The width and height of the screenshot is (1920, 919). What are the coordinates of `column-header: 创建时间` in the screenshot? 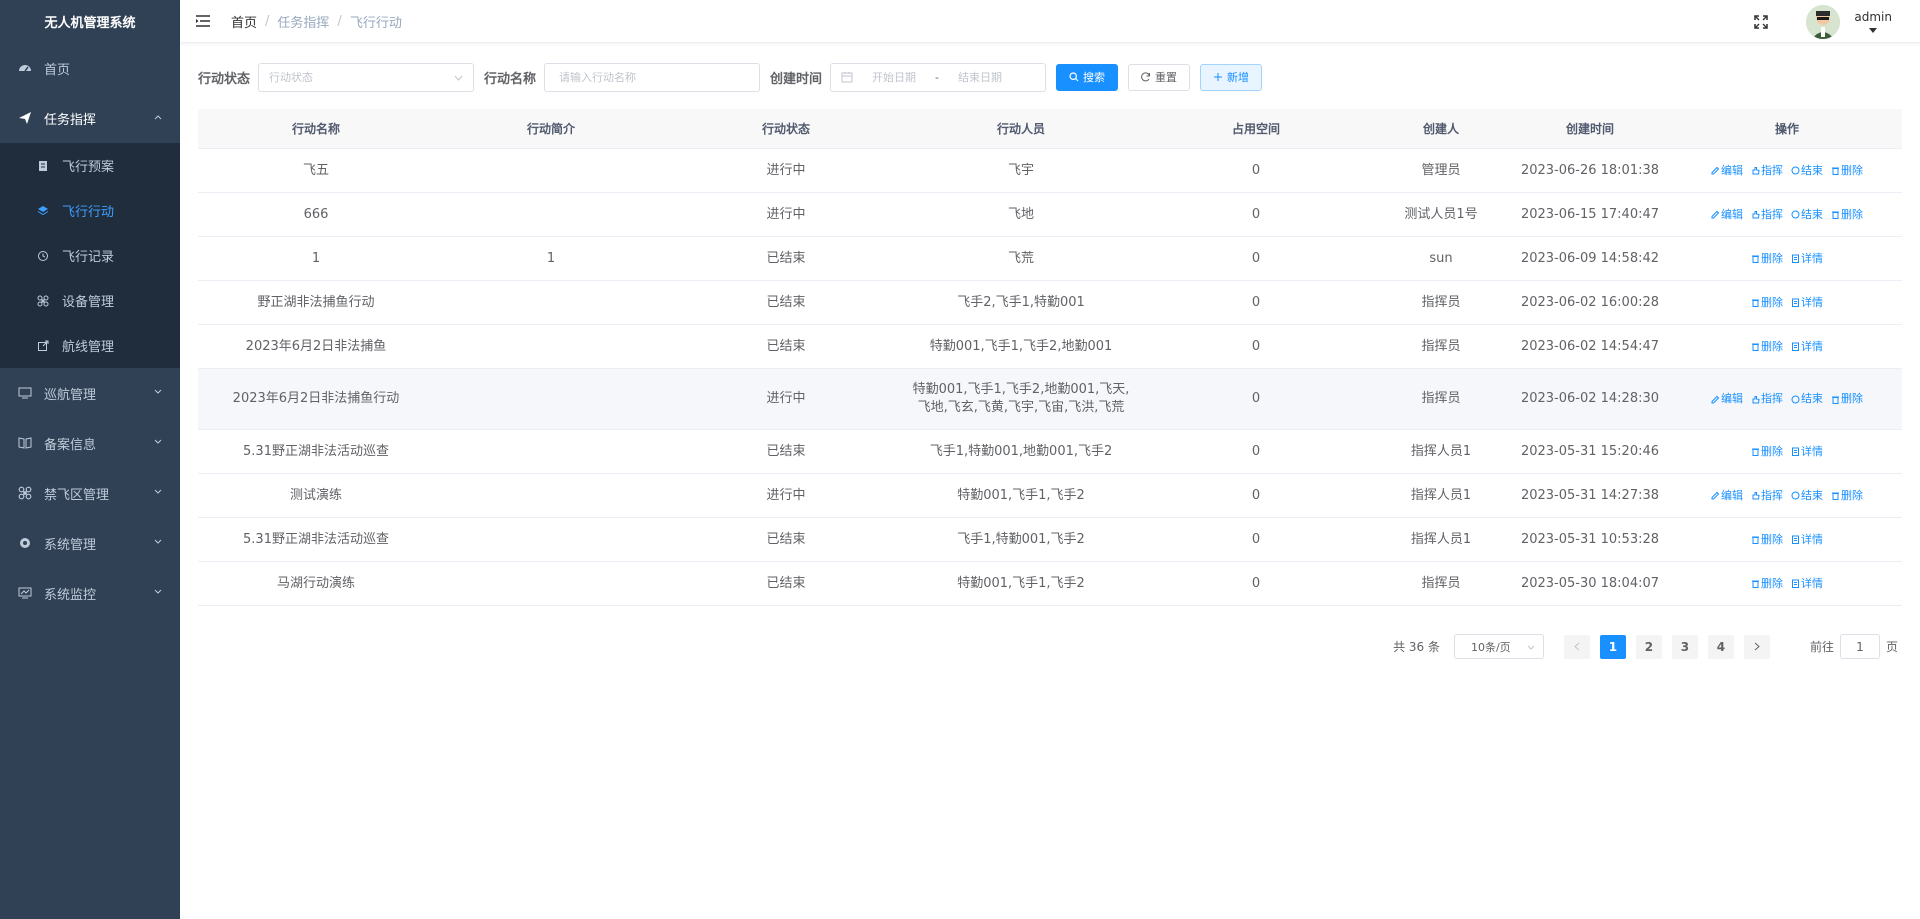 It's located at (1589, 128).